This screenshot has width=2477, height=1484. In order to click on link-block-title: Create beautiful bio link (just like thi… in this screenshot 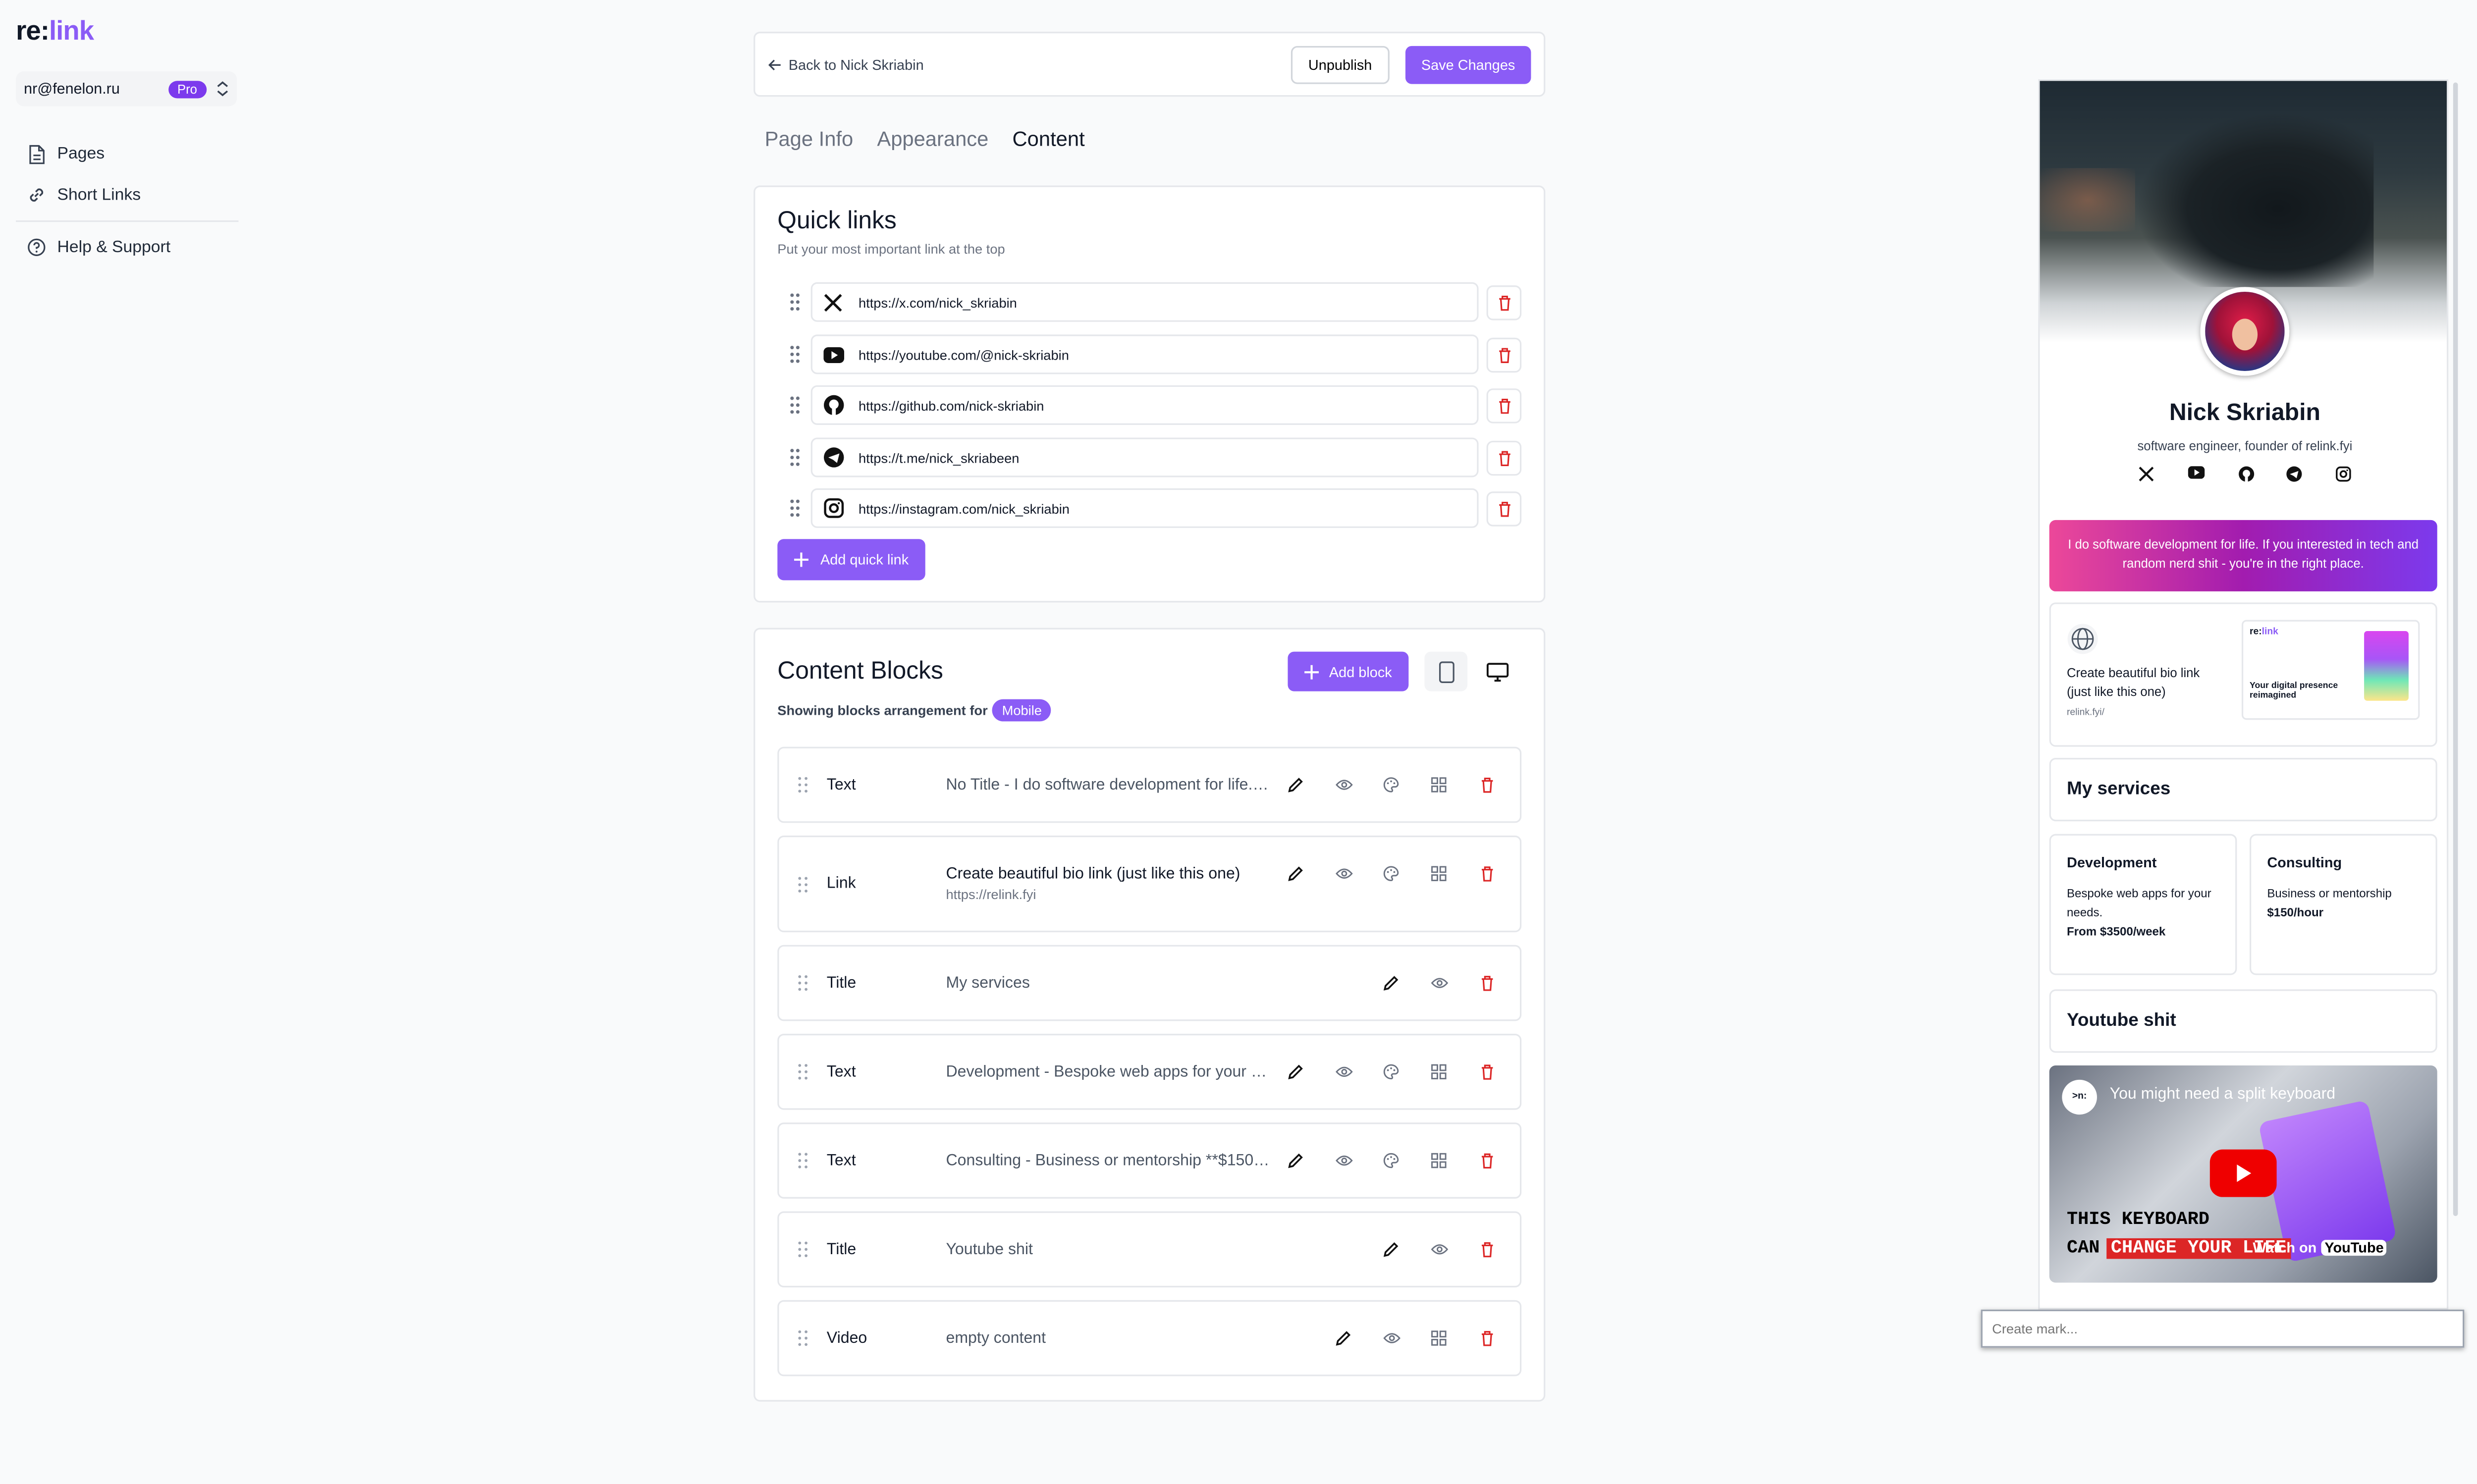, I will do `click(1093, 874)`.